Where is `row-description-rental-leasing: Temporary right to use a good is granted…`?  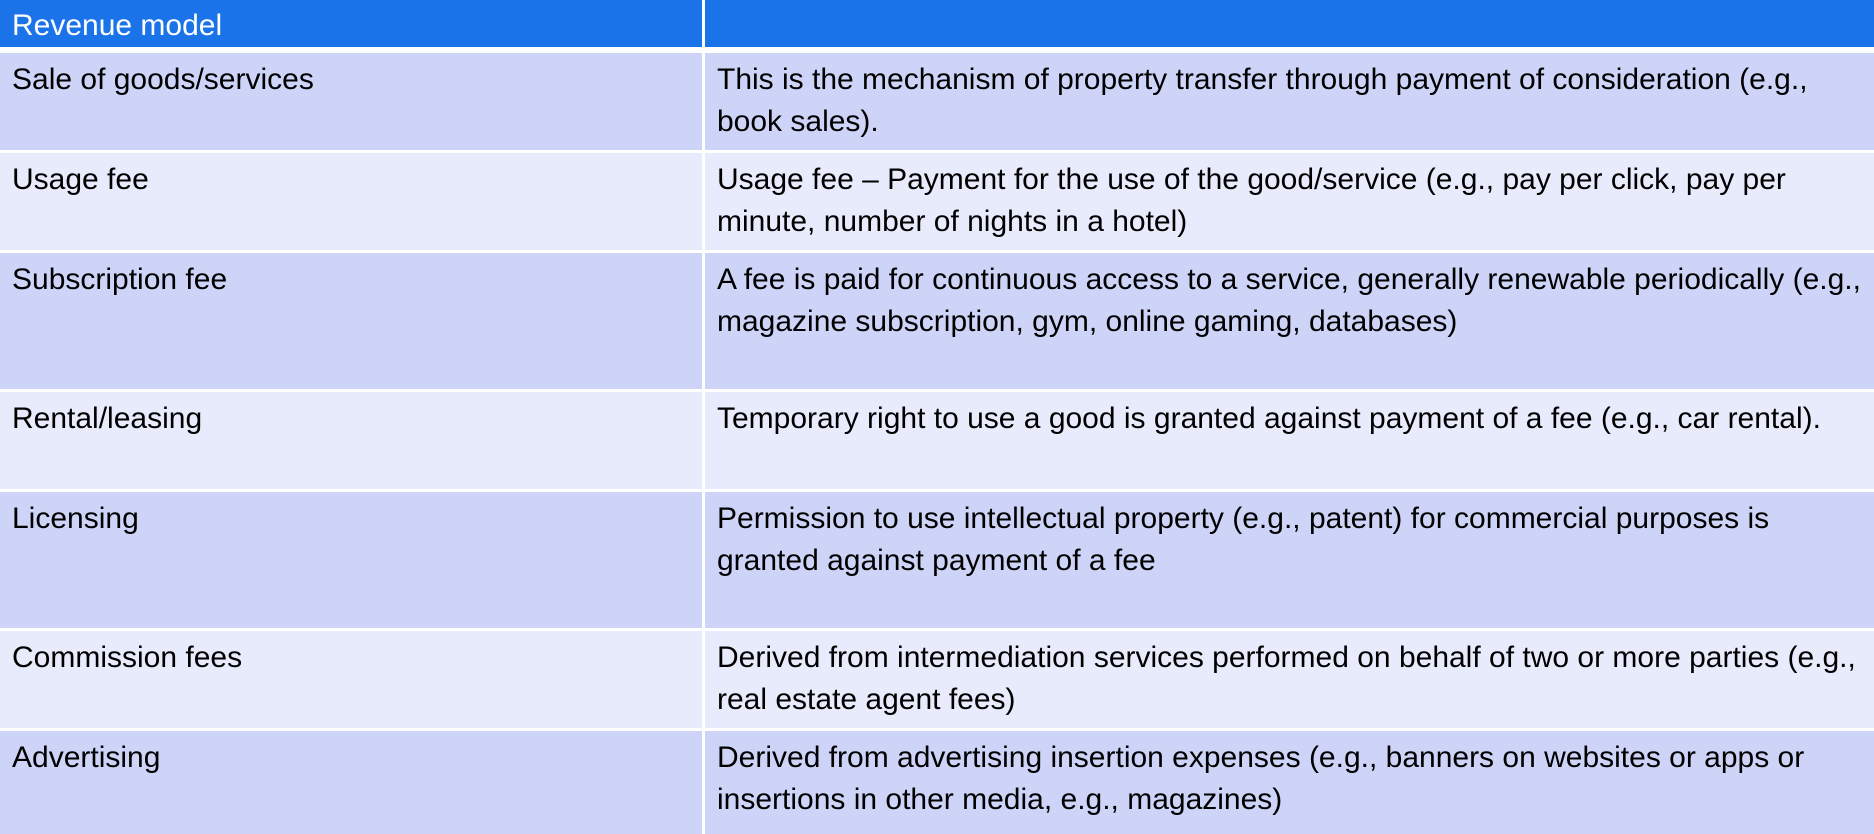
row-description-rental-leasing: Temporary right to use a good is granted… is located at coordinates (1289, 442).